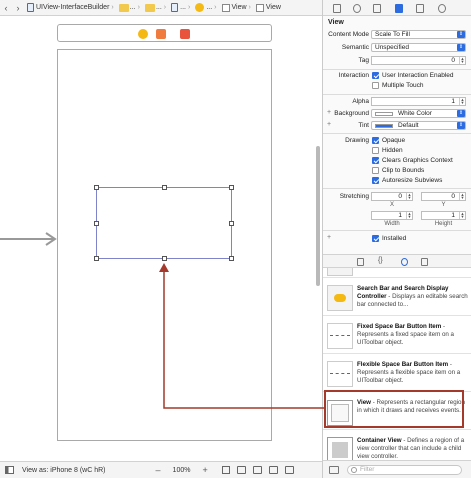 The width and height of the screenshot is (471, 478). What do you see at coordinates (204, 470) in the screenshot?
I see `zoom-in-button: +` at bounding box center [204, 470].